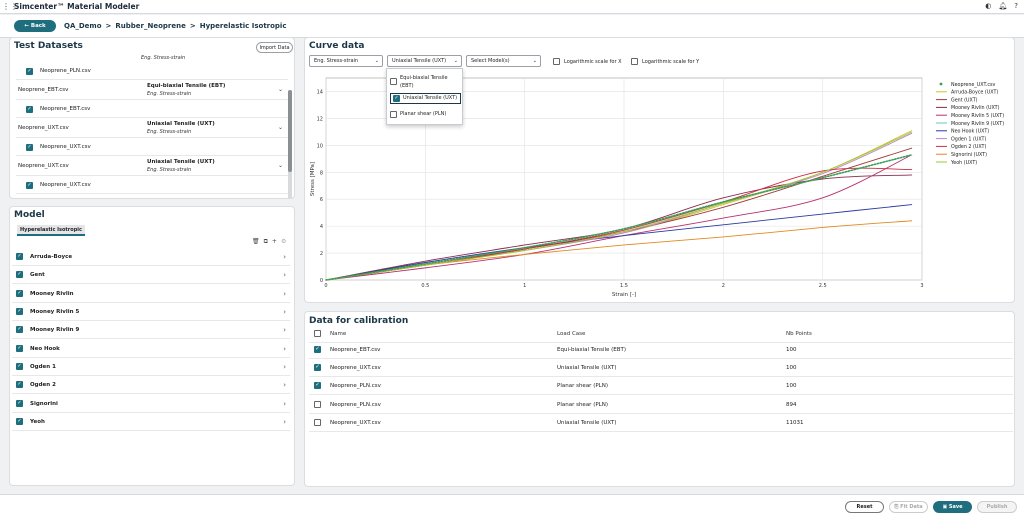  What do you see at coordinates (152, 109) in the screenshot?
I see `list-item: ✓ Neoprene_EBT.csv` at bounding box center [152, 109].